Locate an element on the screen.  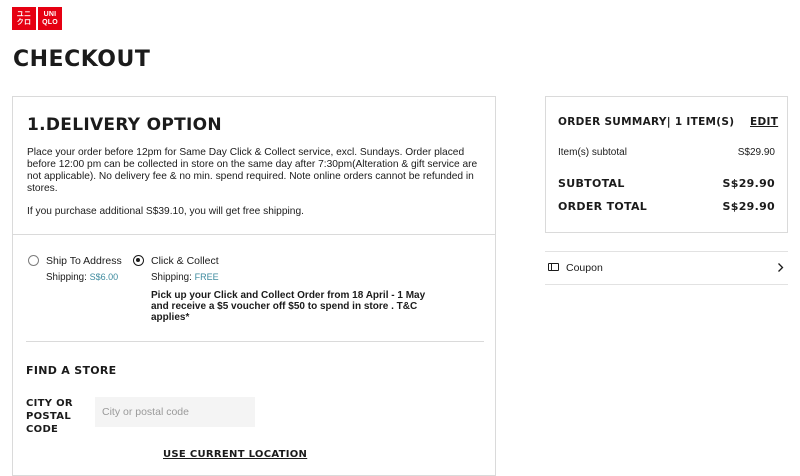
chevron-right-icon is located at coordinates (780, 267).